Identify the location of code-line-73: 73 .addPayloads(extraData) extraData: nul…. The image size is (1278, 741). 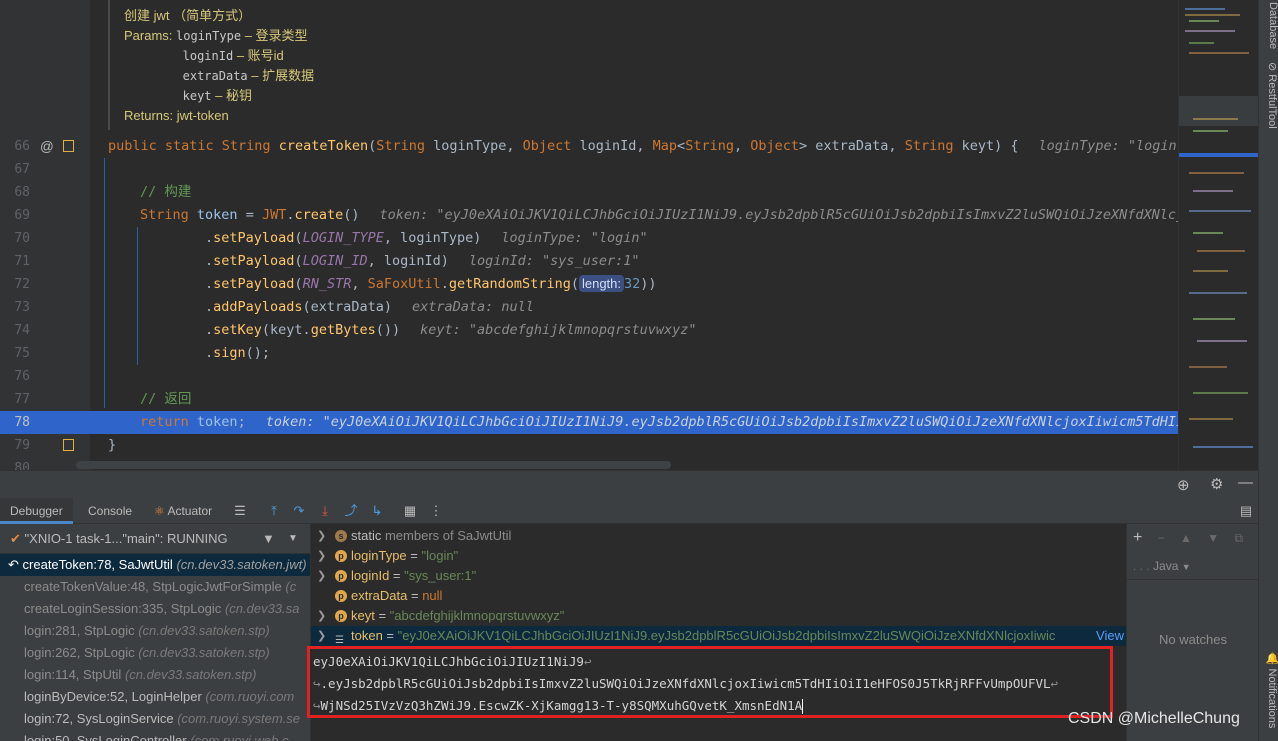
(589, 307).